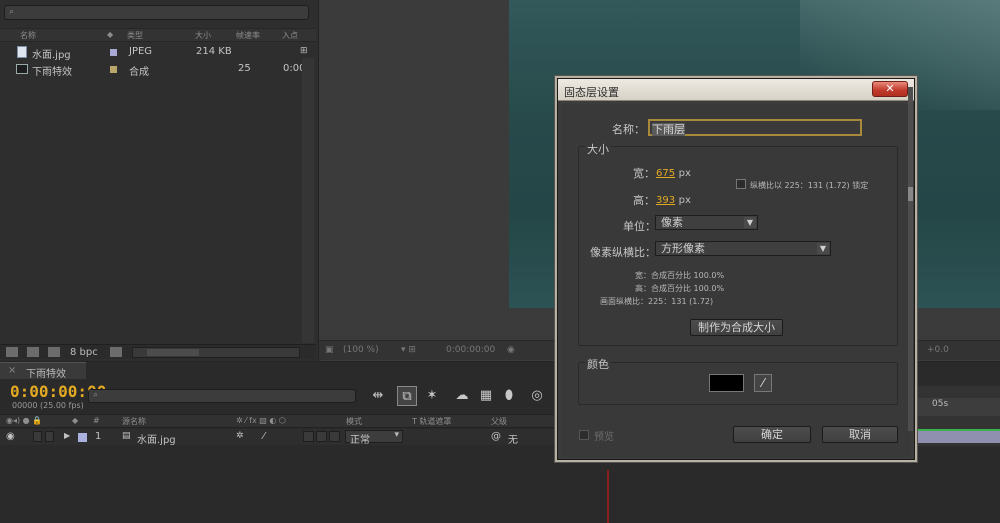  I want to click on dialog-titlebar: 固态层设置 ✕, so click(736, 90).